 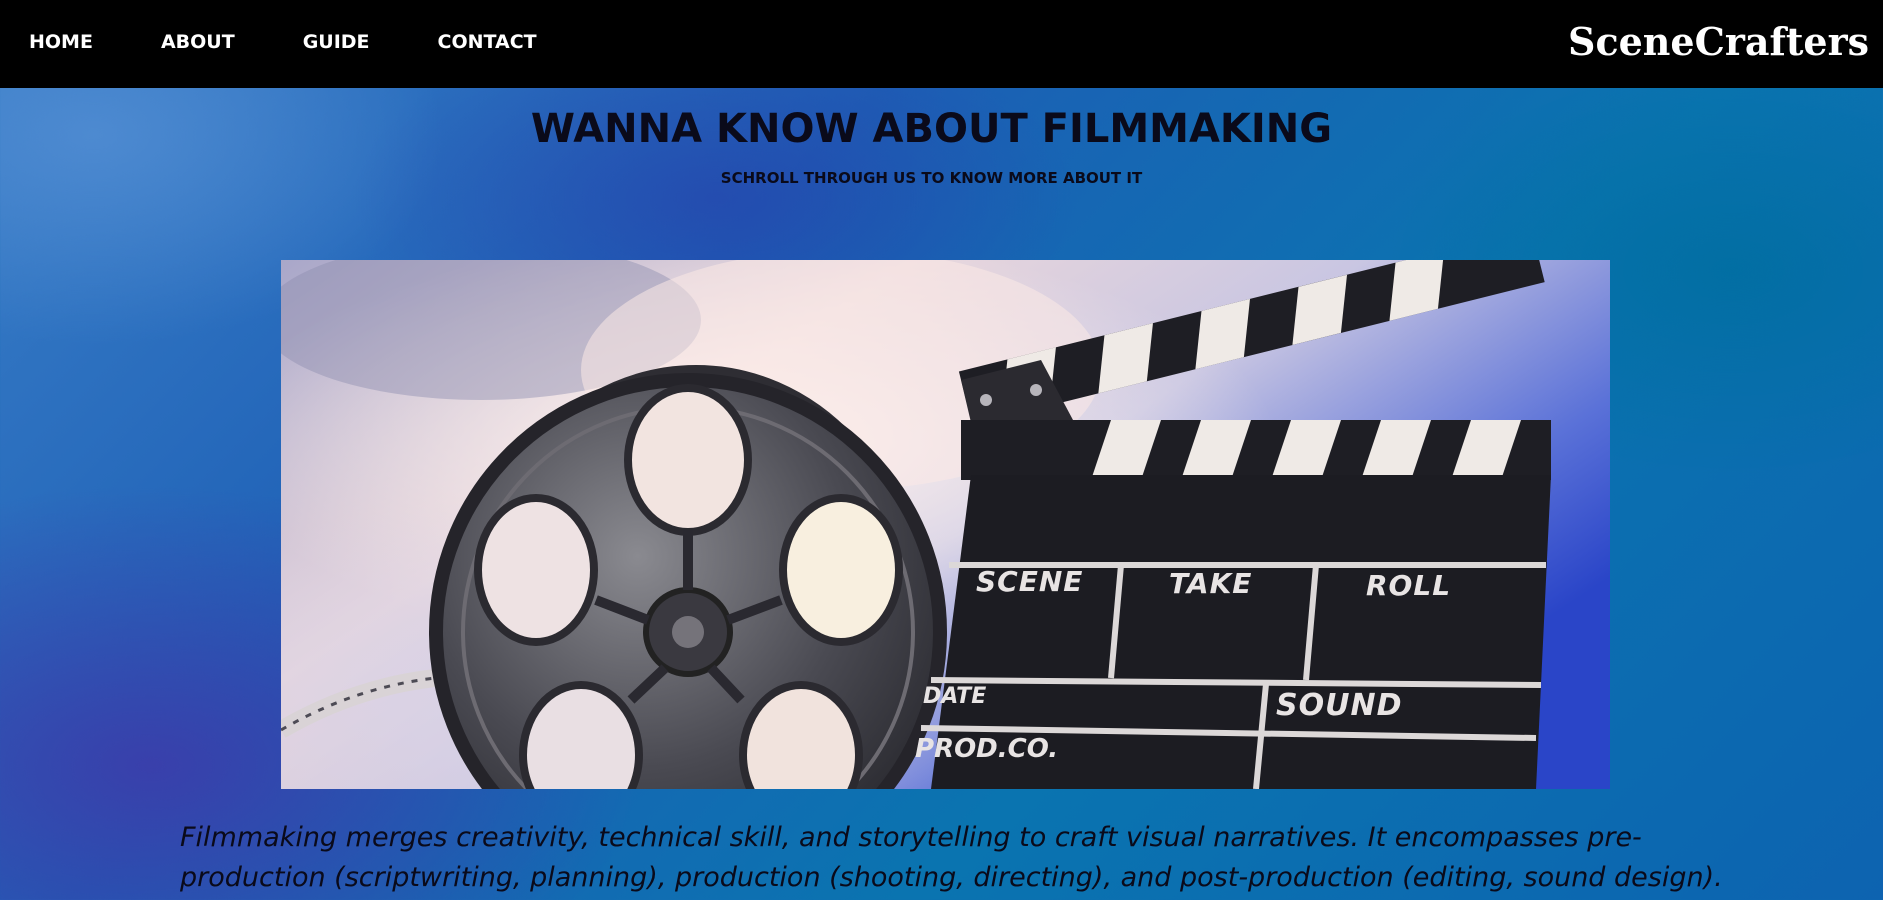 I want to click on brand-logo: SceneCrafters, so click(x=1718, y=42).